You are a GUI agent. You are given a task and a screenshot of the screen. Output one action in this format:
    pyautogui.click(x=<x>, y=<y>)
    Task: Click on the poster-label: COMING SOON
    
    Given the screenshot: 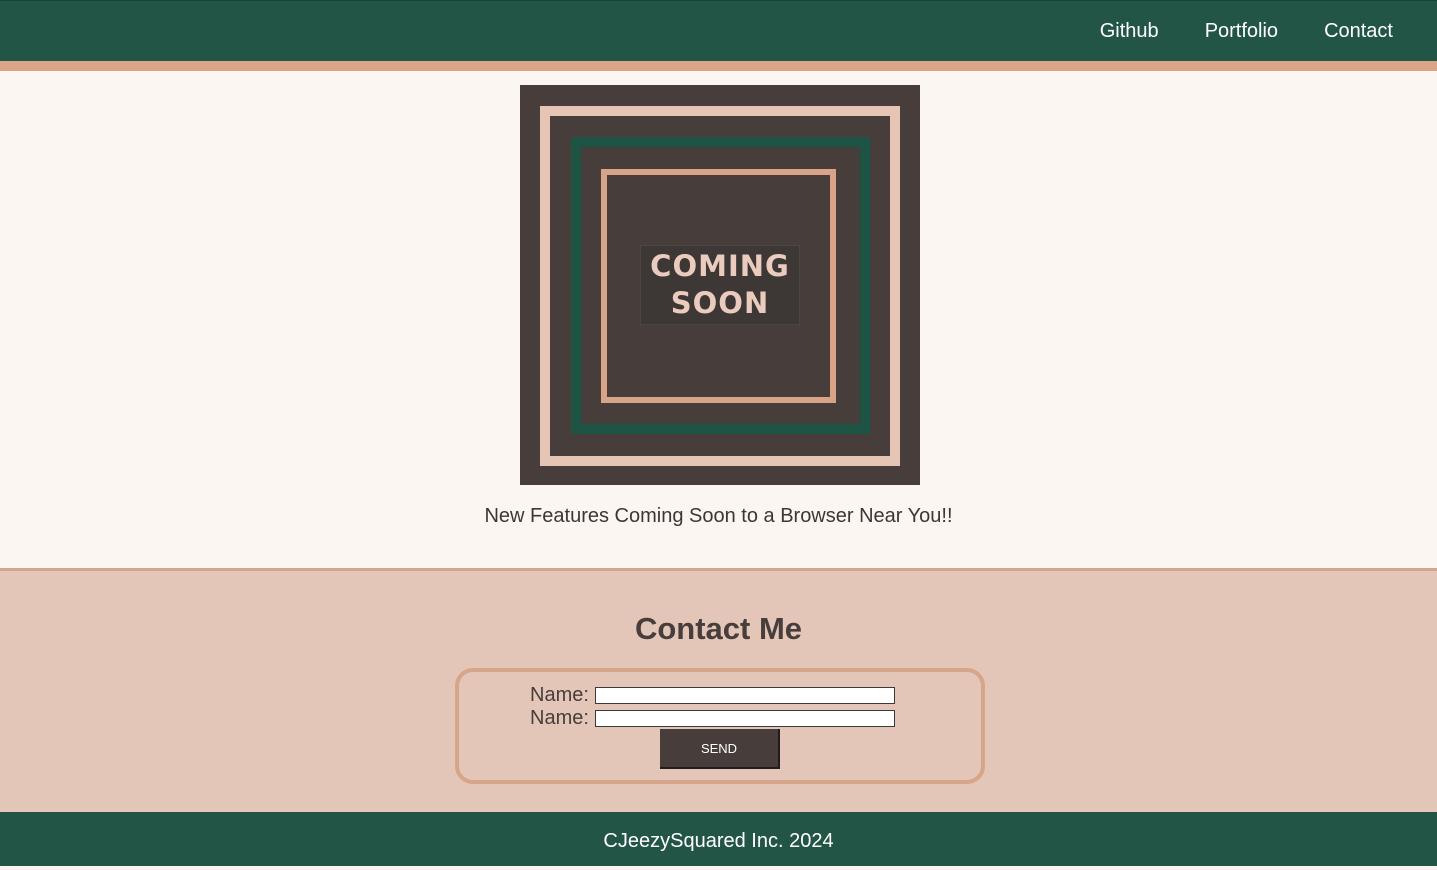 What is the action you would take?
    pyautogui.click(x=720, y=285)
    